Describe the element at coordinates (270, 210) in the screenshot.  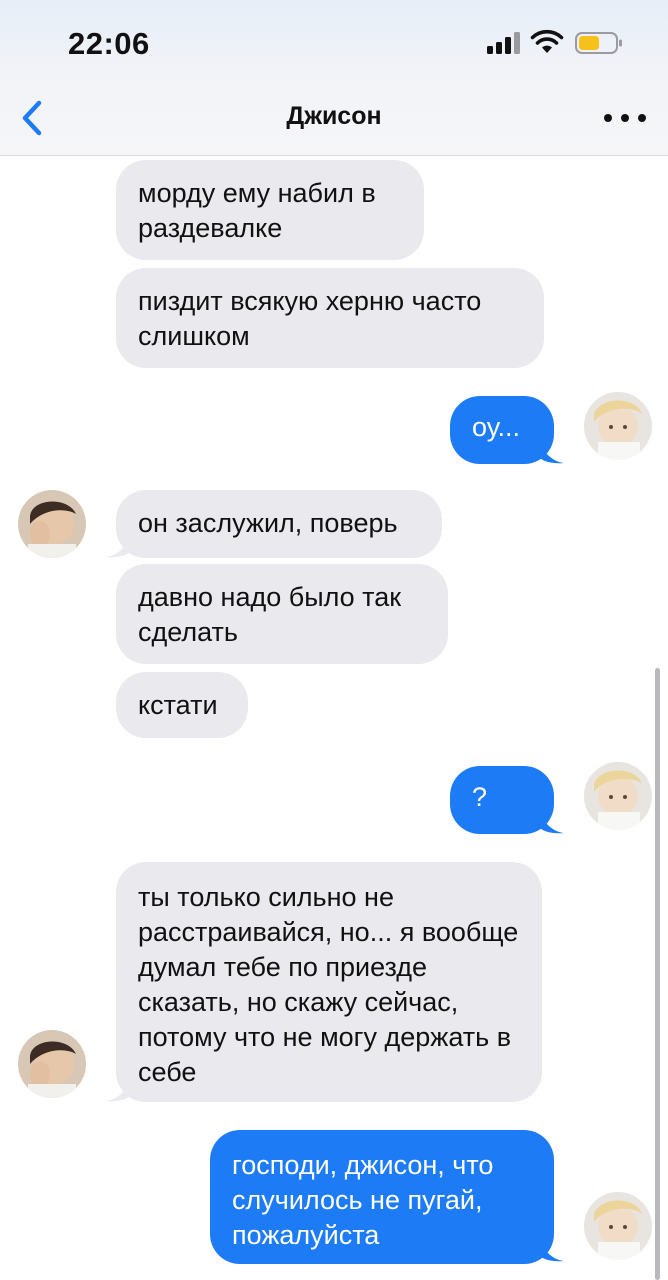
I see `message-bubble-incoming: морду ему набил в раздевалке` at that location.